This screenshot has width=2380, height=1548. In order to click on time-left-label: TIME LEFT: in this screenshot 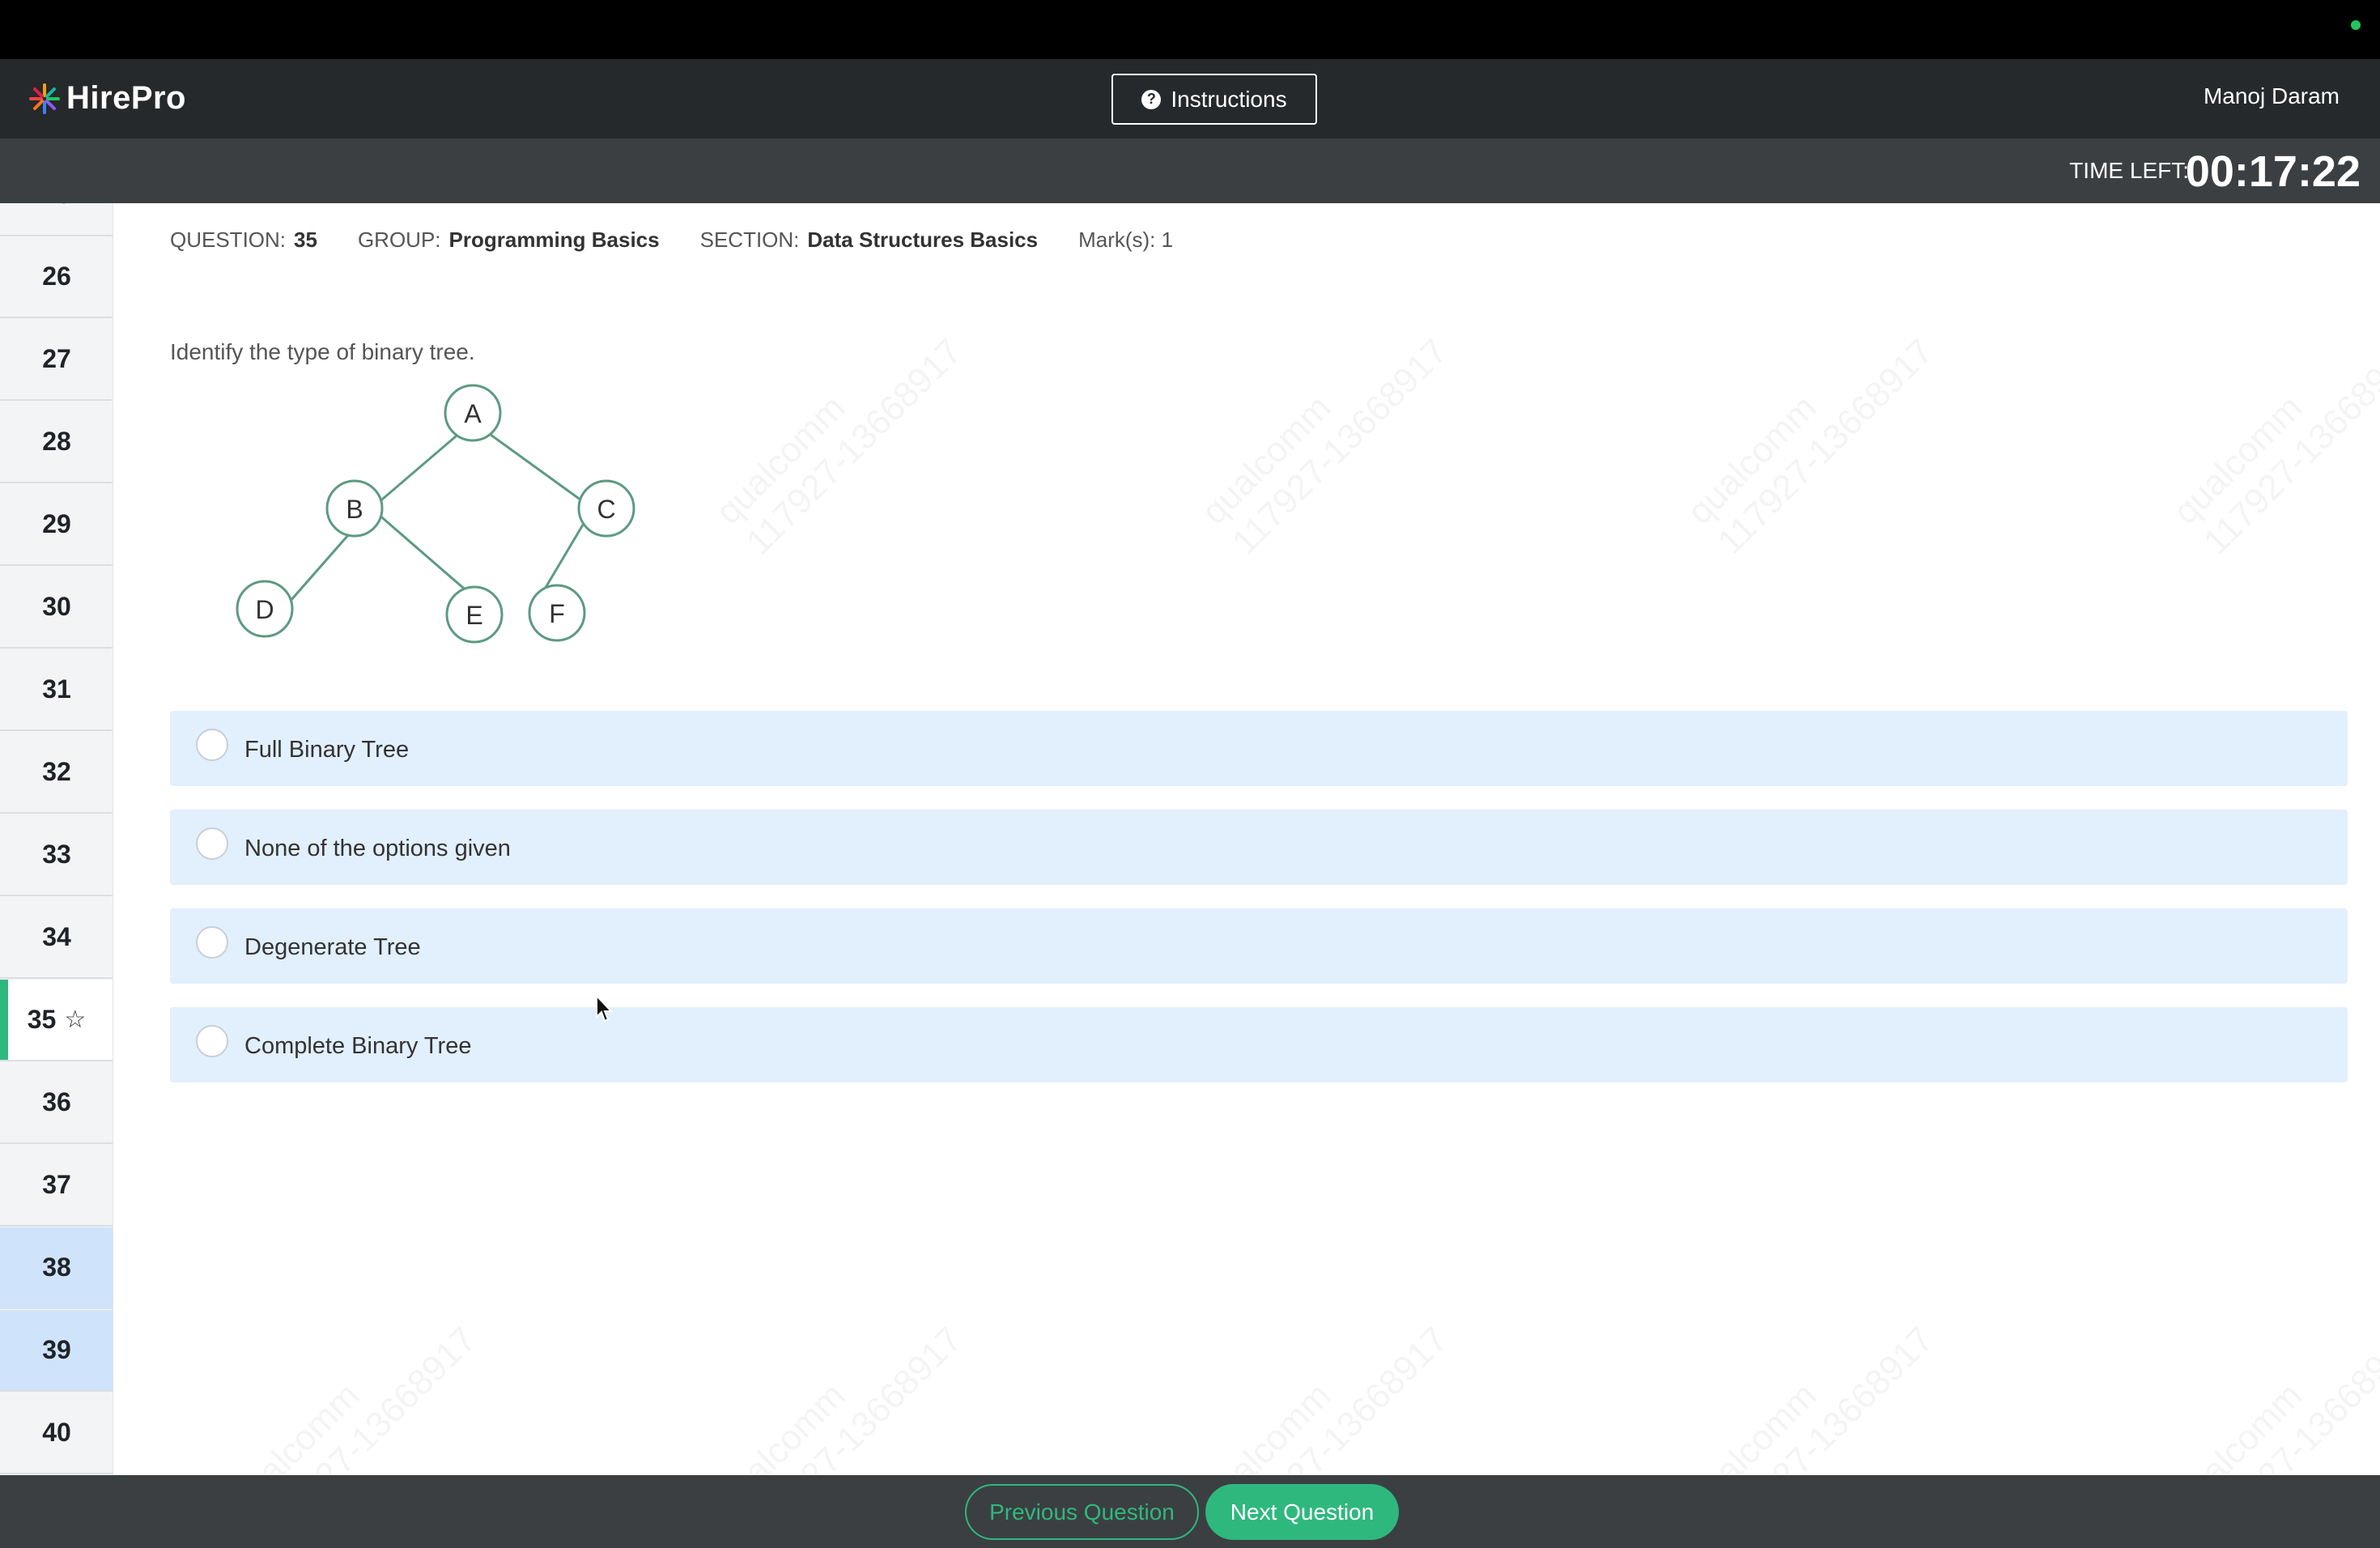, I will do `click(2129, 170)`.